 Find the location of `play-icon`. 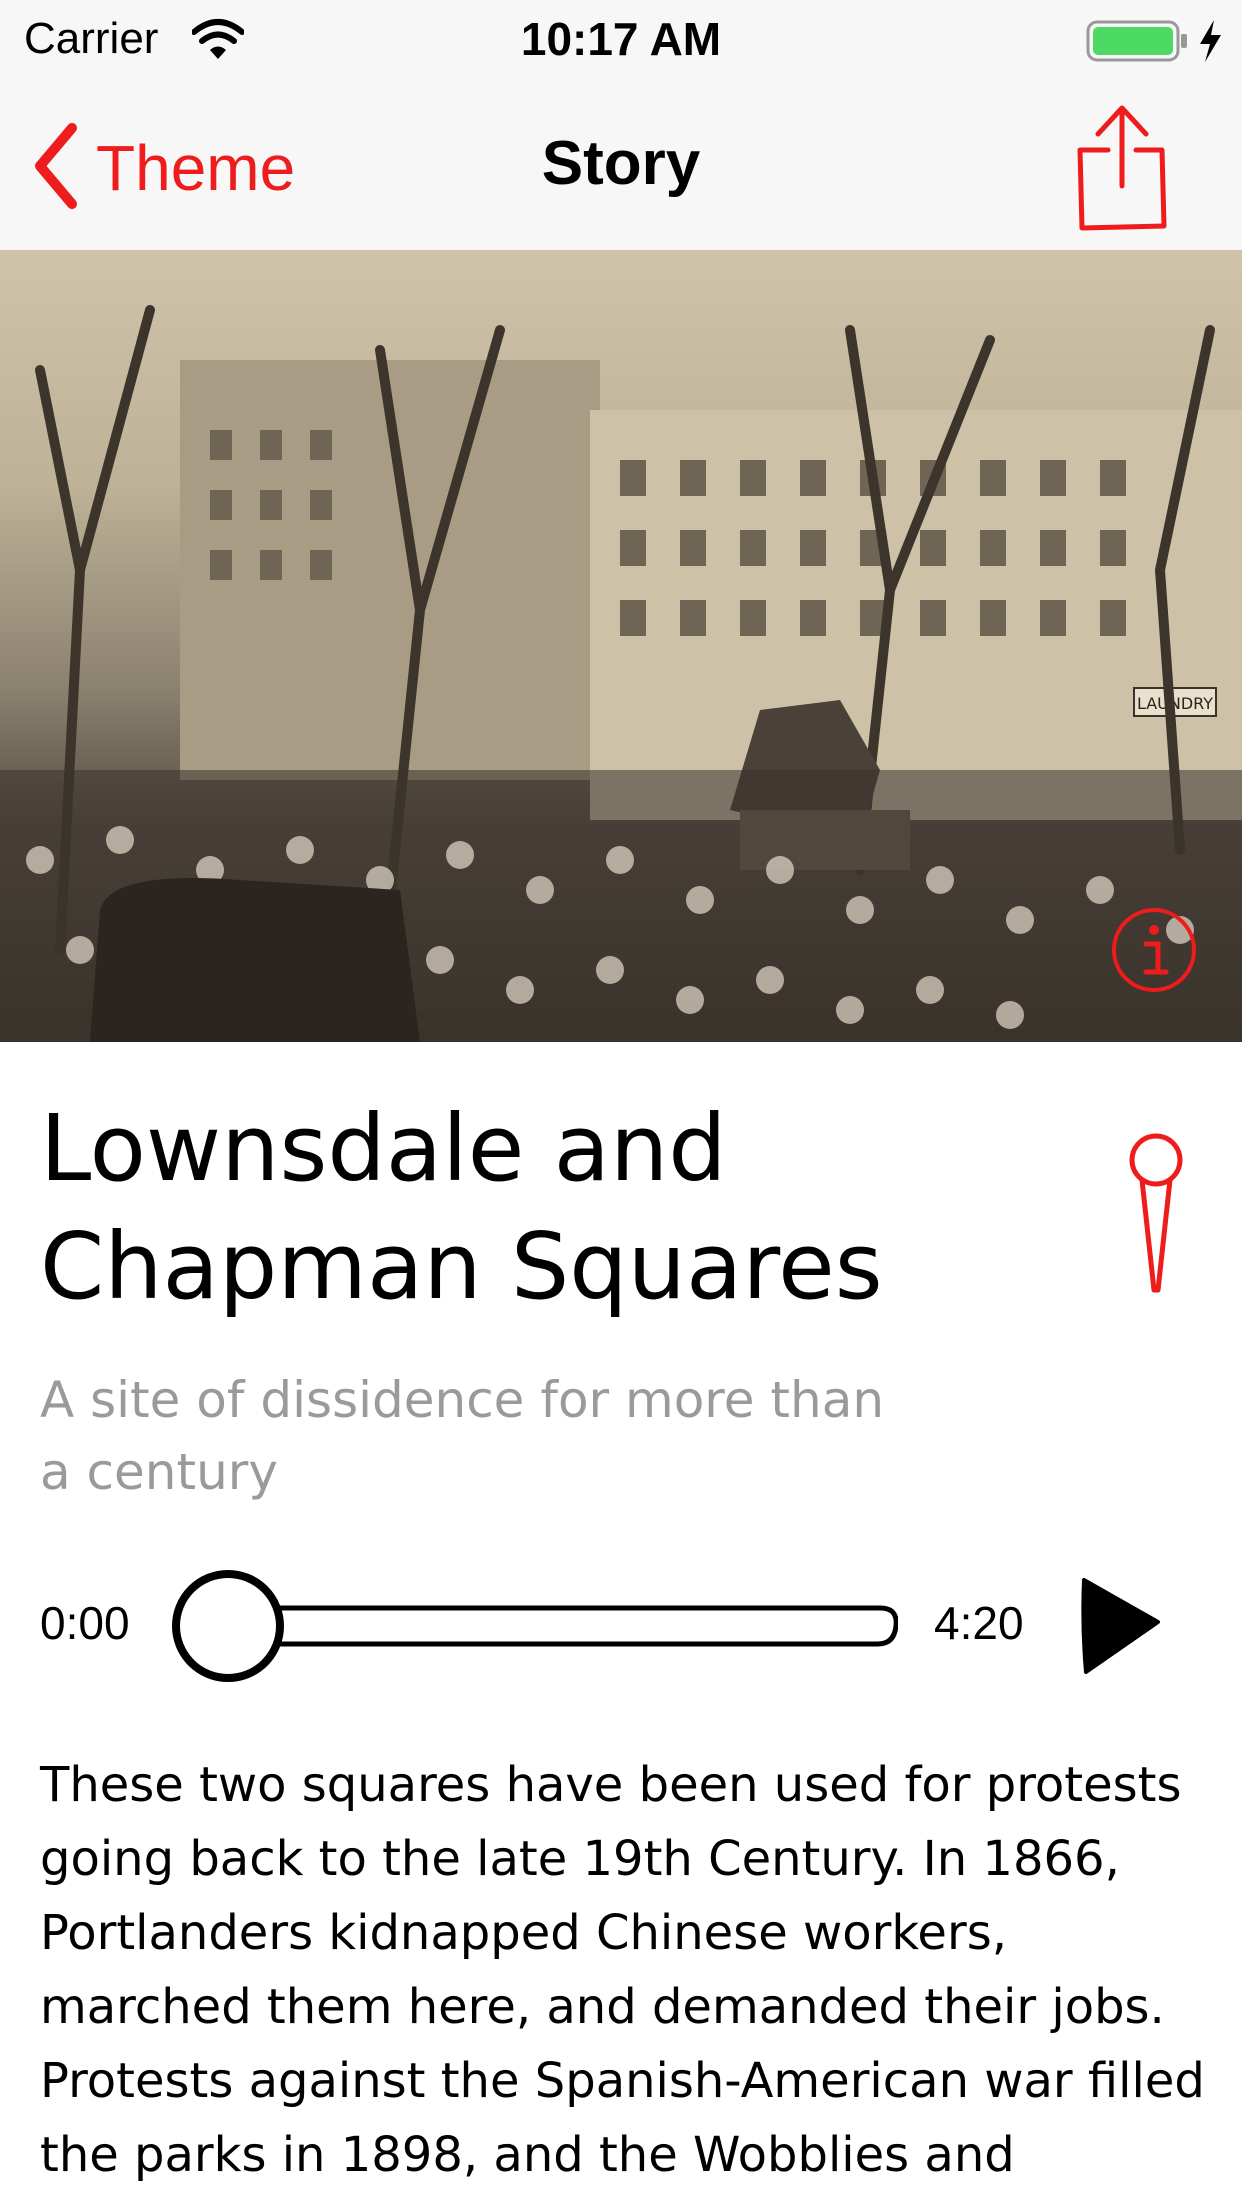

play-icon is located at coordinates (1120, 1626).